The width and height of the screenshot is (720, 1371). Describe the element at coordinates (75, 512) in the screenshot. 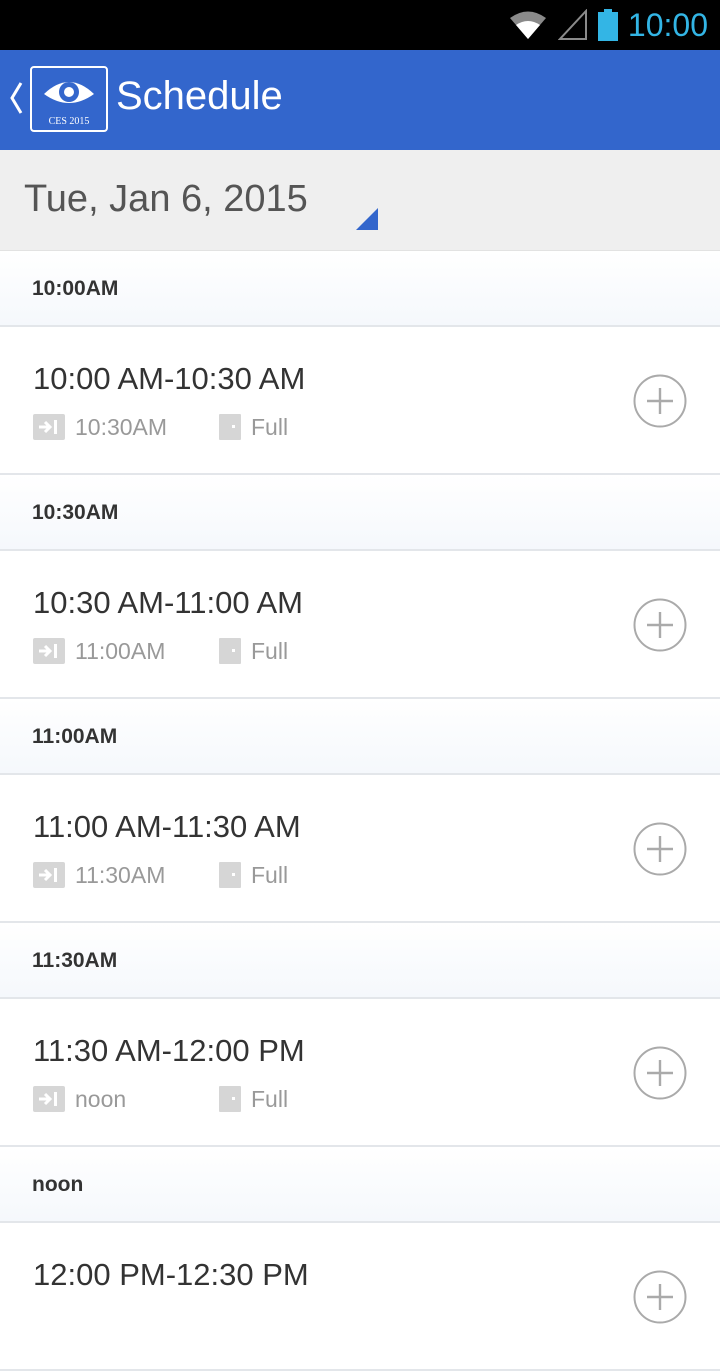

I see `section-header-label: 10:30AM` at that location.